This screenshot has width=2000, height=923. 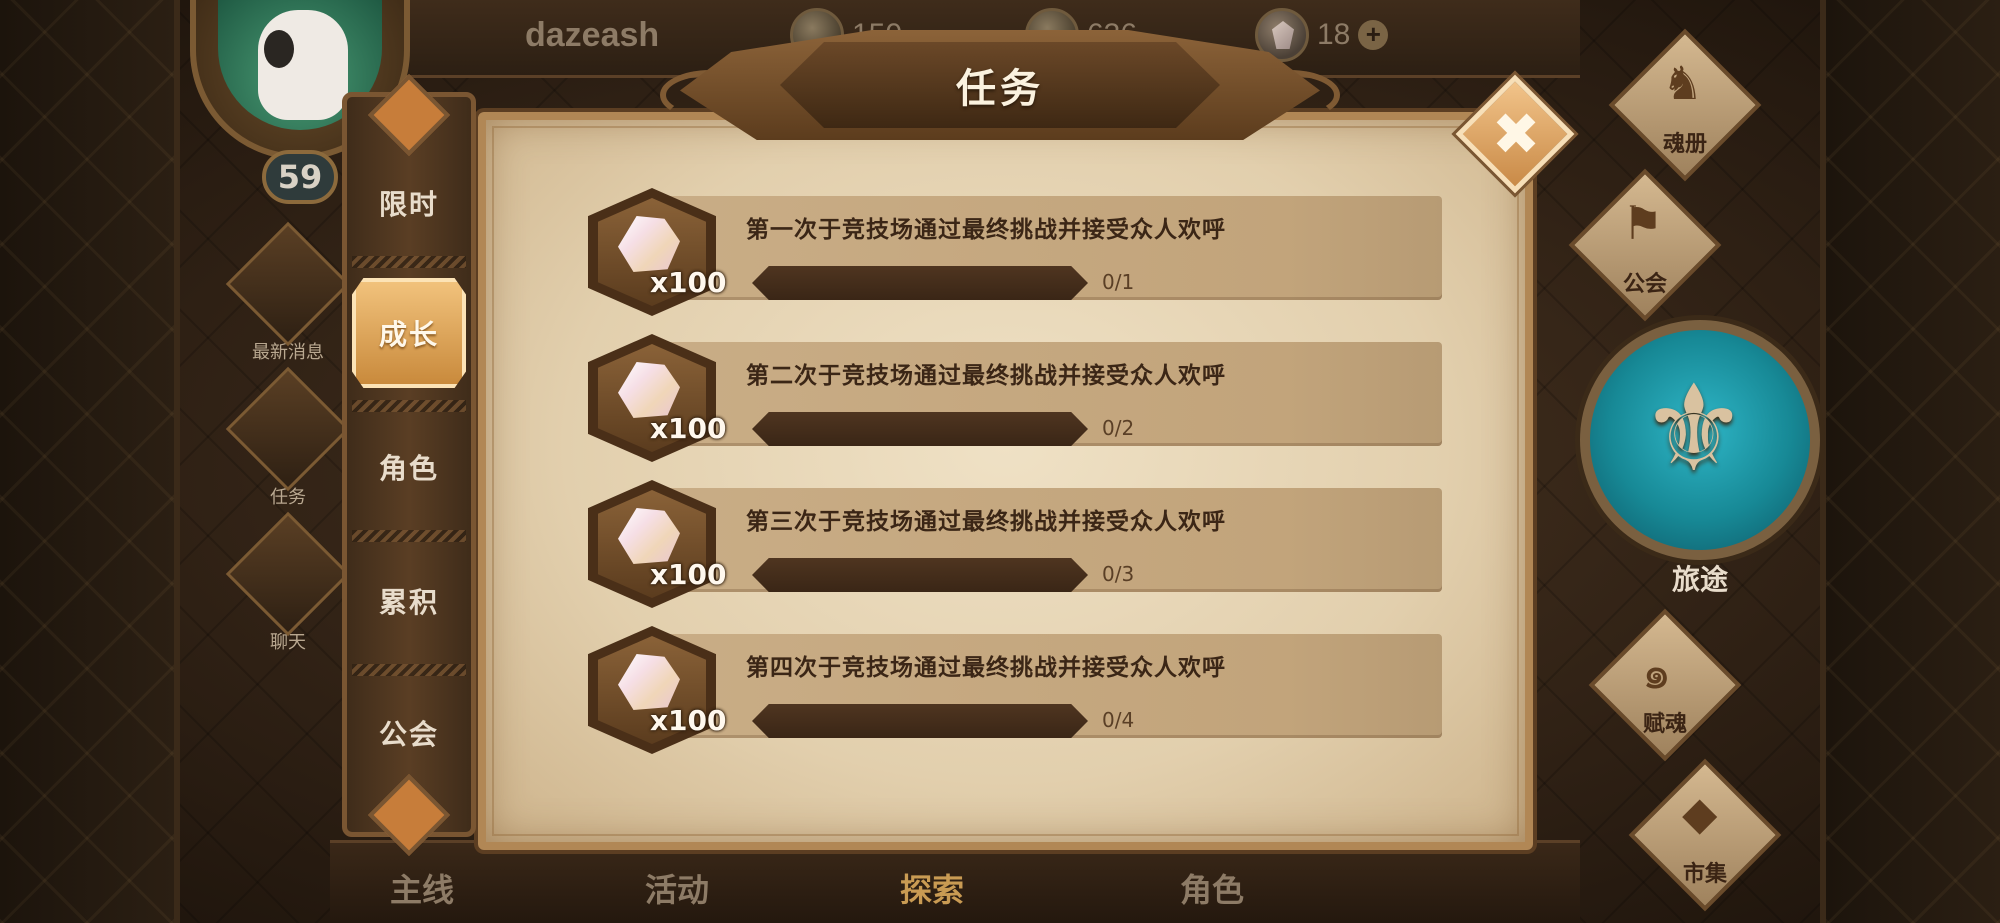 I want to click on quest-title: 第一次于竞技场通过最终挑战并接受众人欢呼, so click(x=986, y=230).